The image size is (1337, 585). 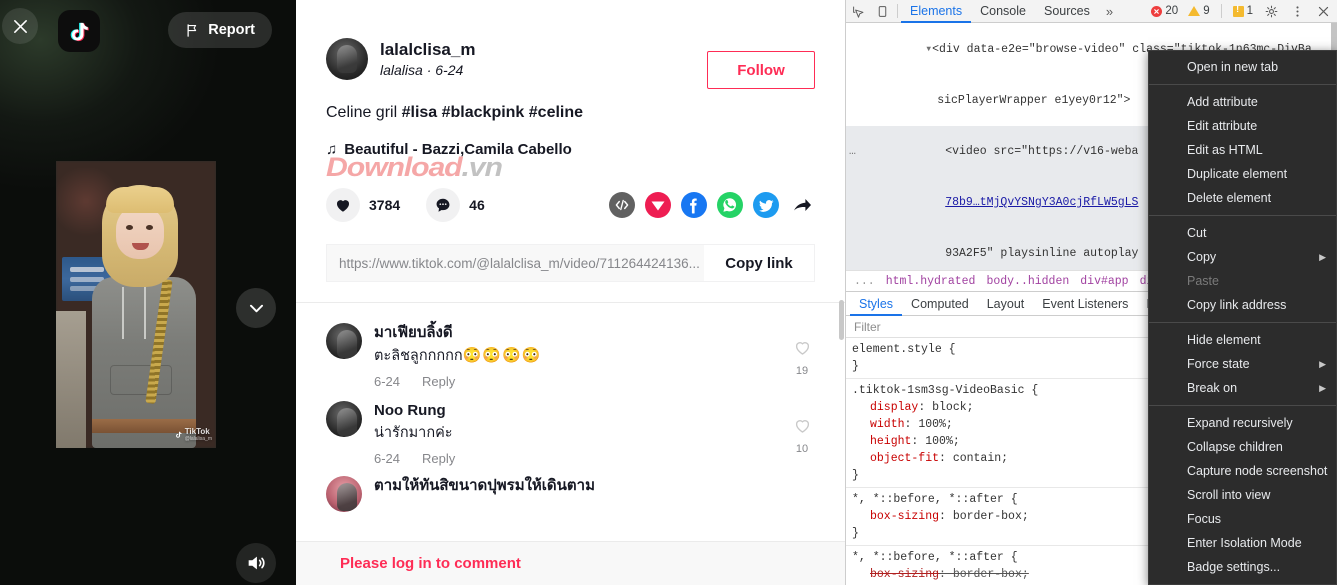 I want to click on music-title: Beautiful - Bazzi,Camila Cabello, so click(x=458, y=149).